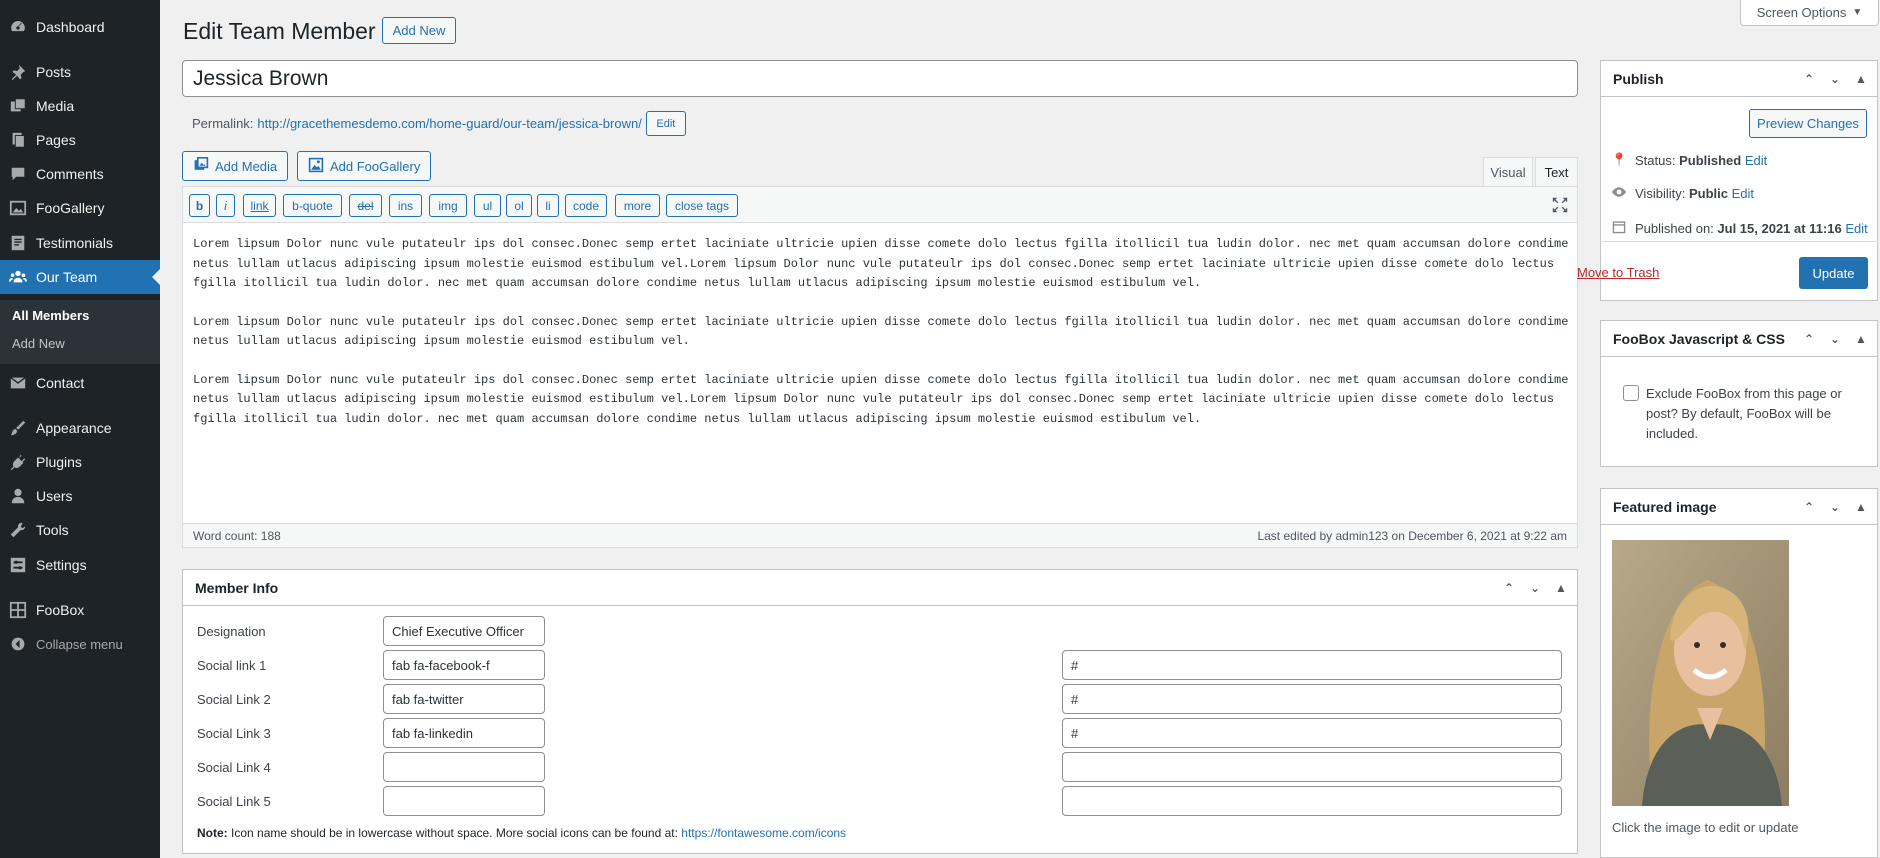 The height and width of the screenshot is (858, 1880). What do you see at coordinates (80, 462) in the screenshot?
I see `sidebar-item-plugins: Plugins` at bounding box center [80, 462].